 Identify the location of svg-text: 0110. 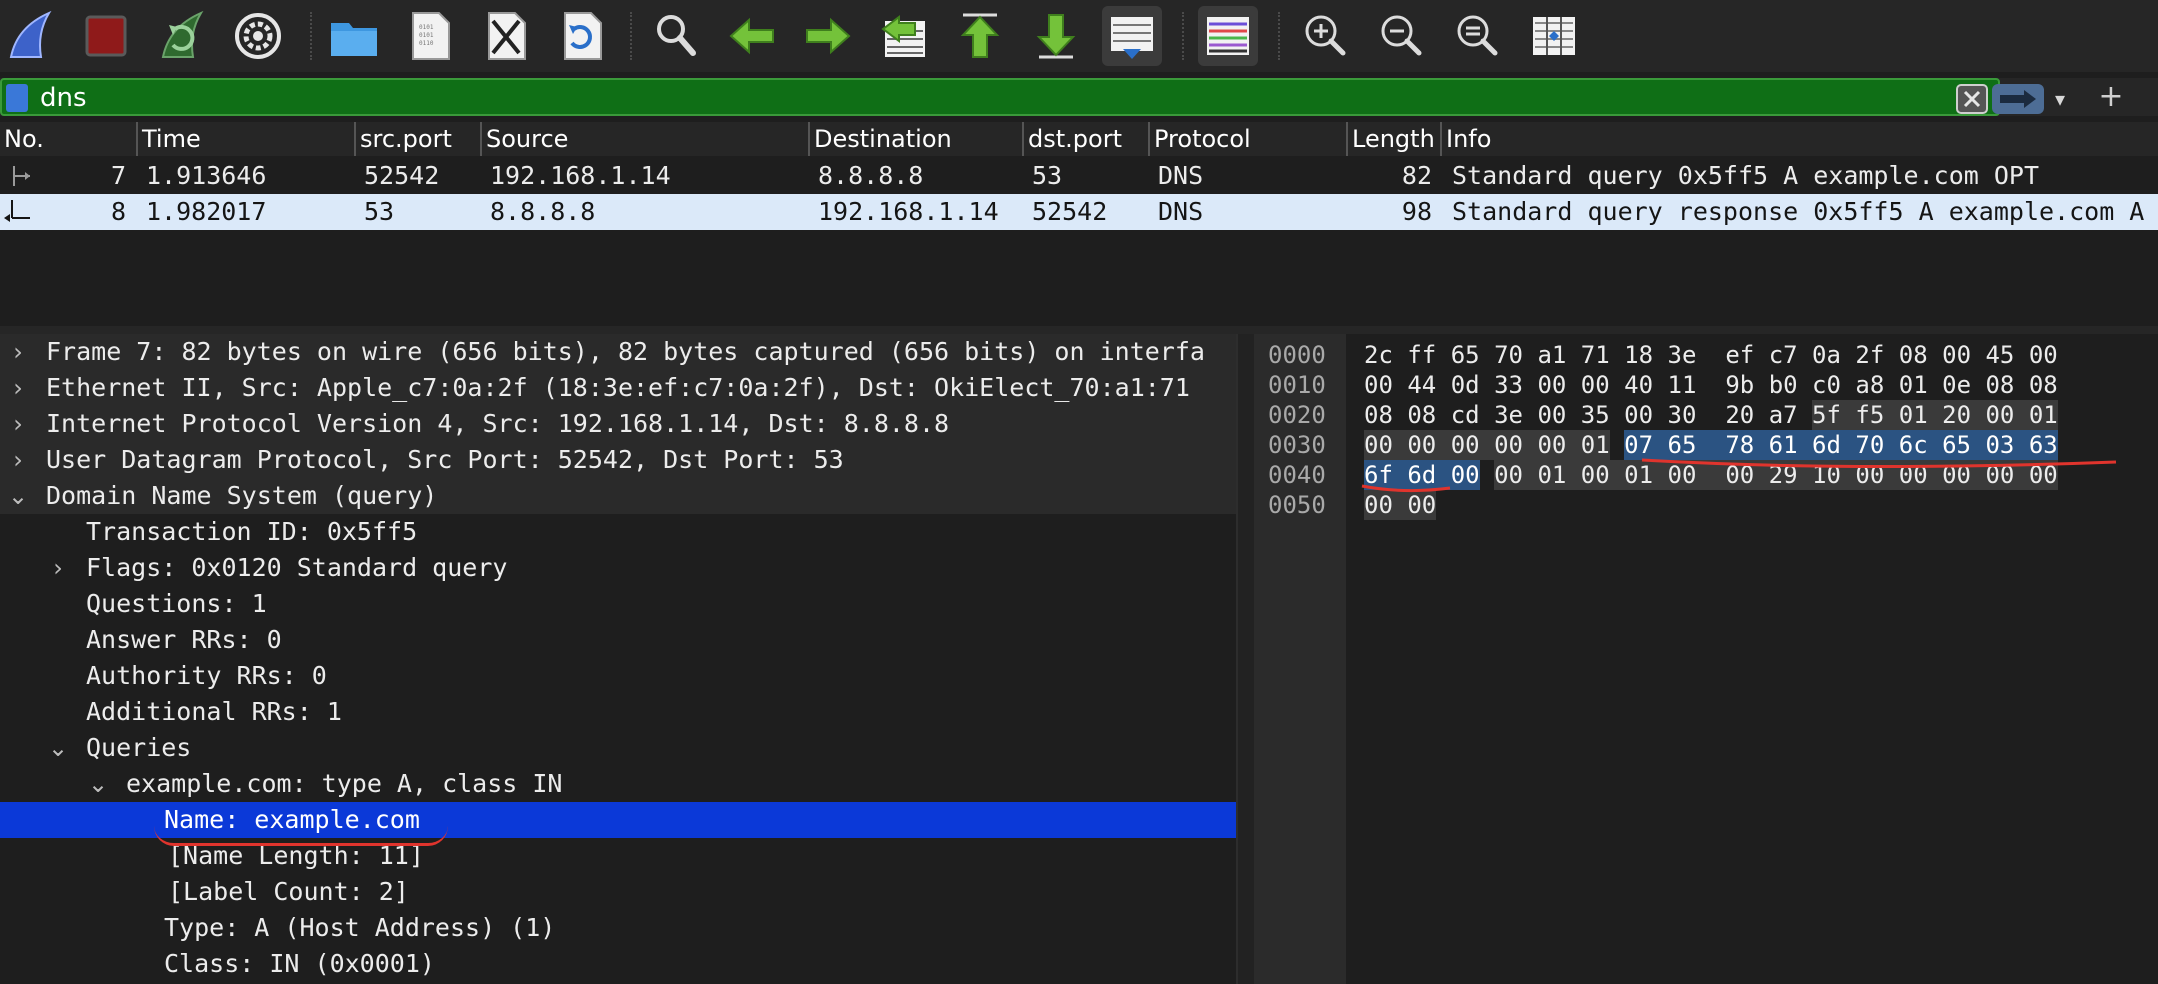
(426, 43).